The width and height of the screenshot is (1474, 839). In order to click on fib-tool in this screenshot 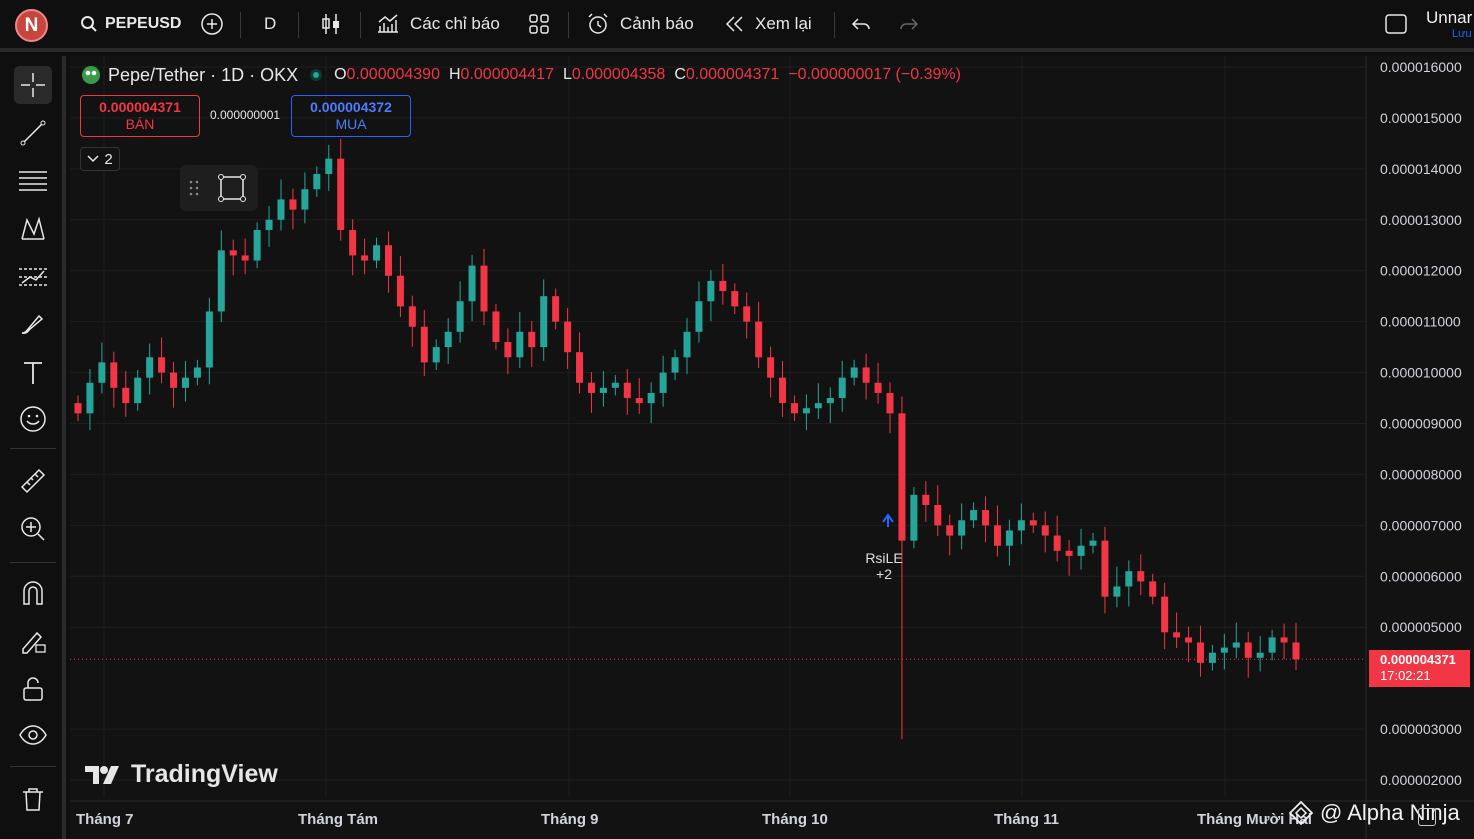, I will do `click(33, 181)`.